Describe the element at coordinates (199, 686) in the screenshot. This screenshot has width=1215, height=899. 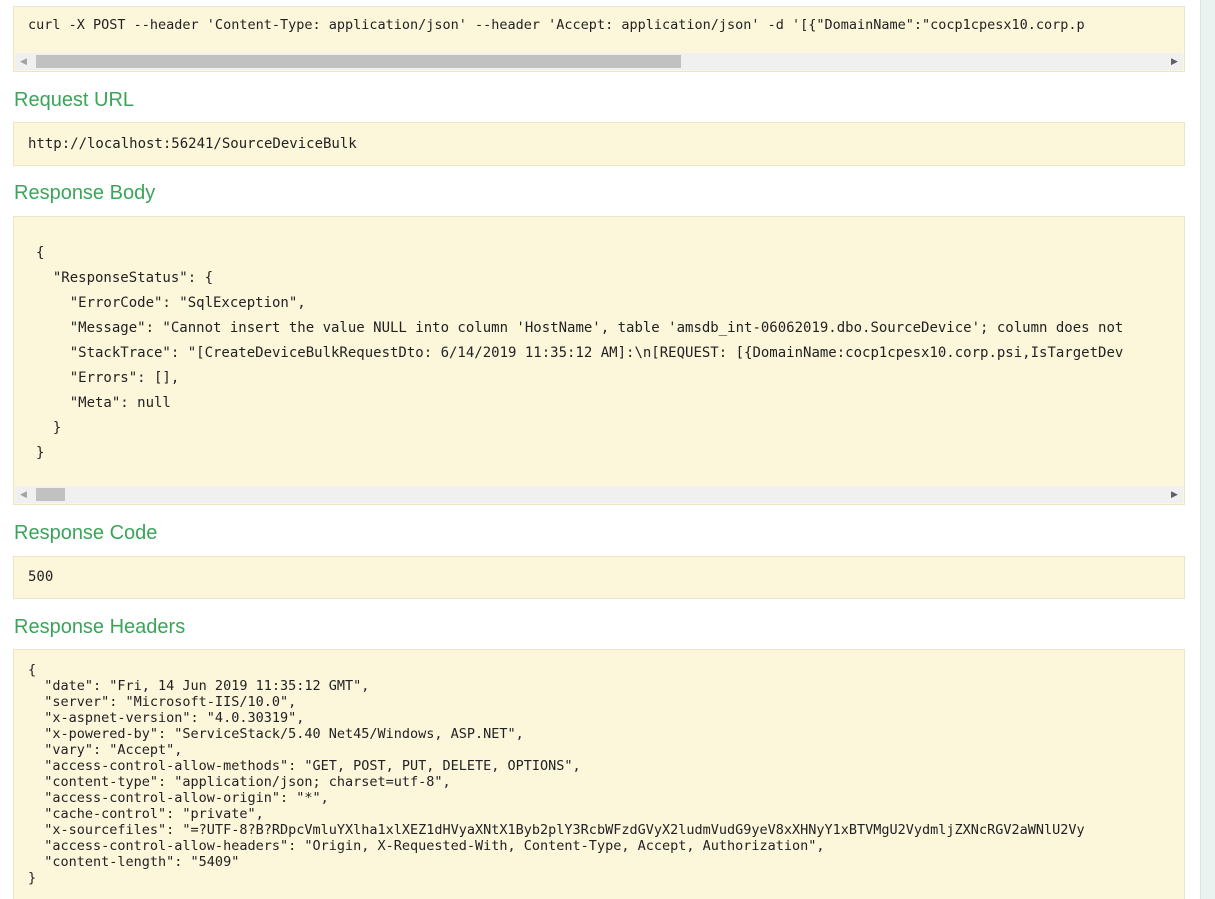
I see `response-header-line: "date": "Fri, 14 Jun 2019 11:35:12 GMT",` at that location.